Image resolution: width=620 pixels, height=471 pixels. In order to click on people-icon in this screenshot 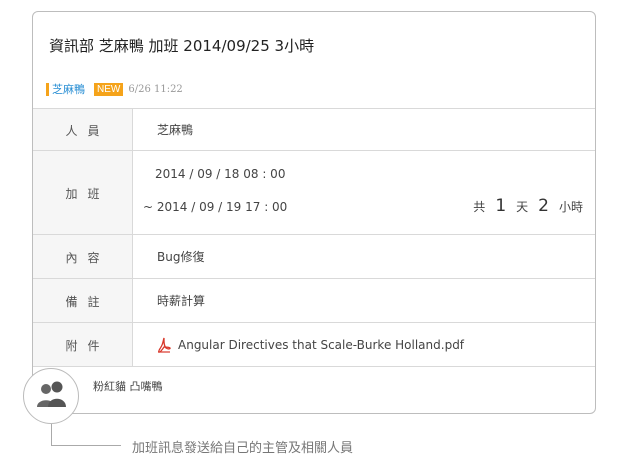, I will do `click(51, 396)`.